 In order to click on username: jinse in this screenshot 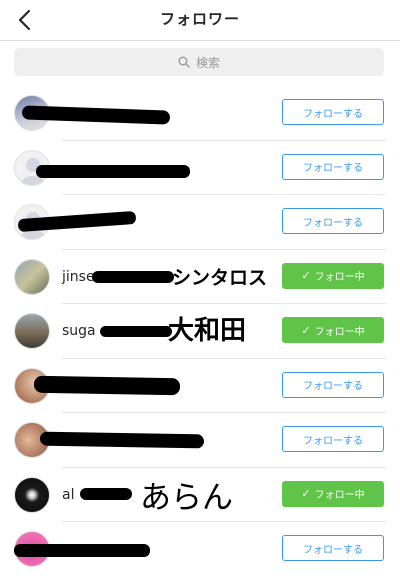, I will do `click(78, 277)`.